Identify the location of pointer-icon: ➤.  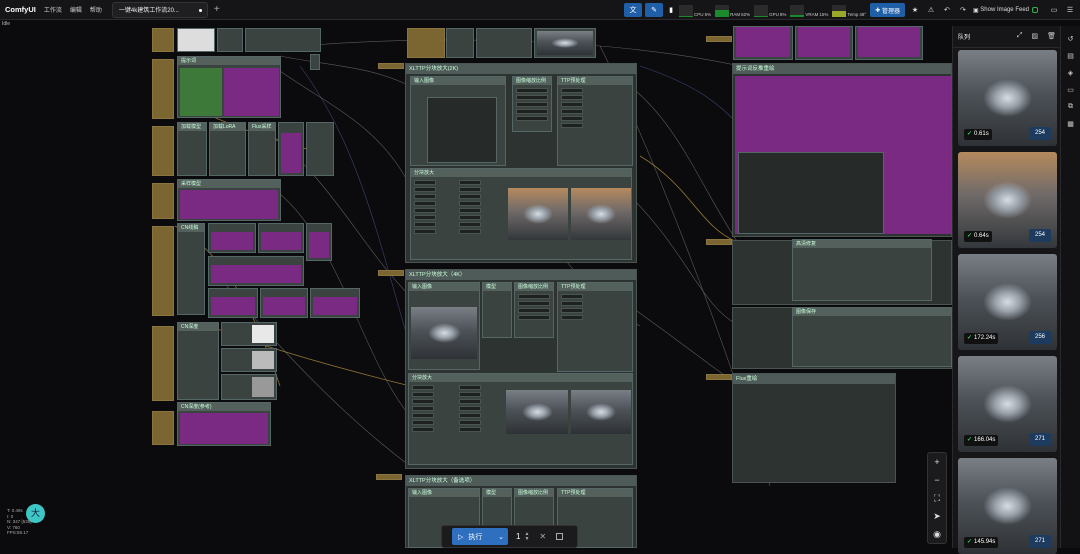
(937, 516).